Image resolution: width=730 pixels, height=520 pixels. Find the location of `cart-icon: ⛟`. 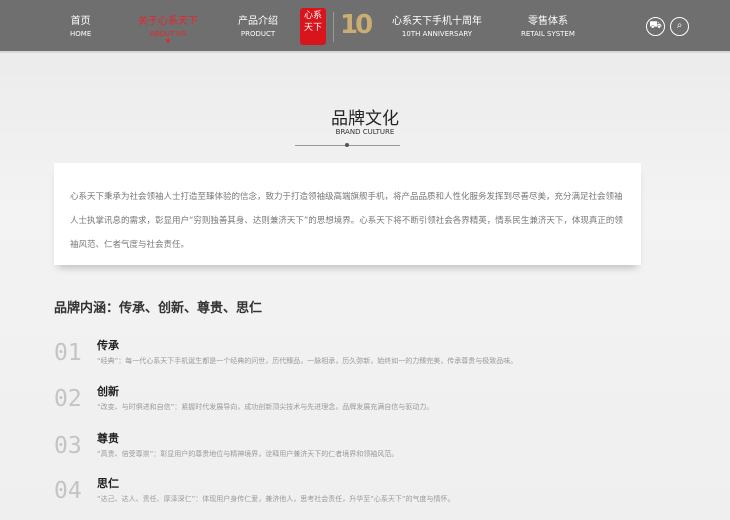

cart-icon: ⛟ is located at coordinates (655, 26).